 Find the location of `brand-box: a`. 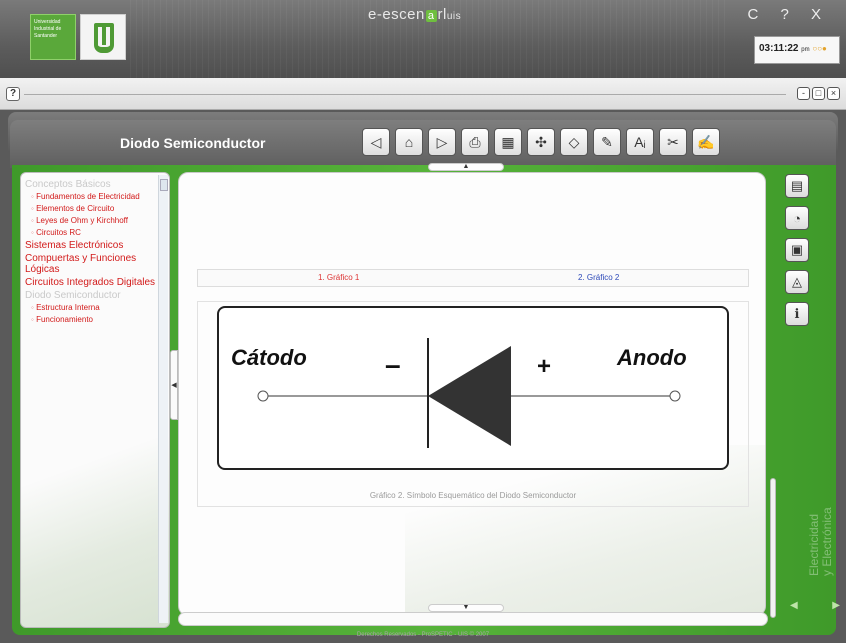

brand-box: a is located at coordinates (431, 16).